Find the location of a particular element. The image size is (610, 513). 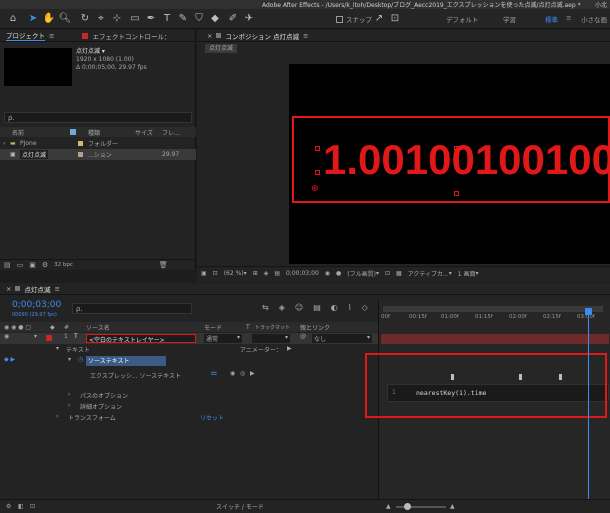

expand-in-out-icon: ⊡ is located at coordinates (32, 506).